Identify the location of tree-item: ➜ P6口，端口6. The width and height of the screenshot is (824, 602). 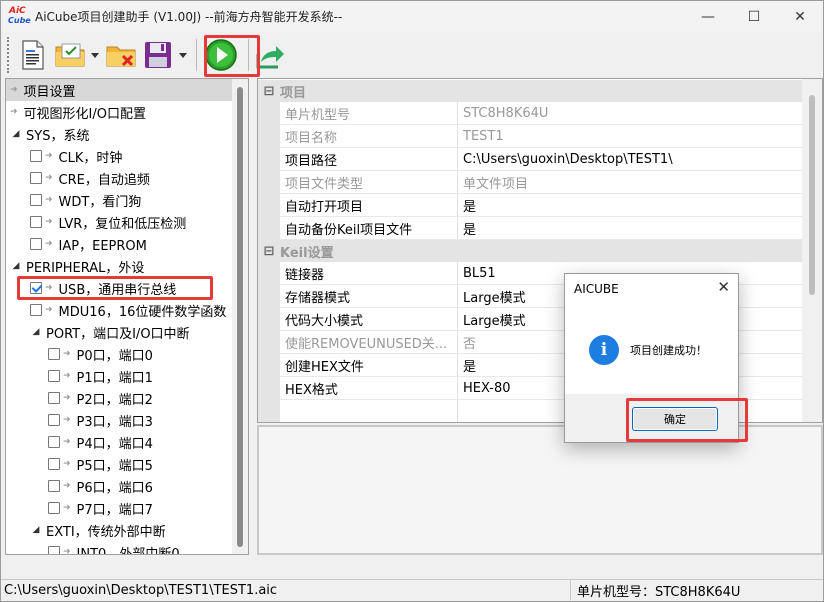
(120, 486).